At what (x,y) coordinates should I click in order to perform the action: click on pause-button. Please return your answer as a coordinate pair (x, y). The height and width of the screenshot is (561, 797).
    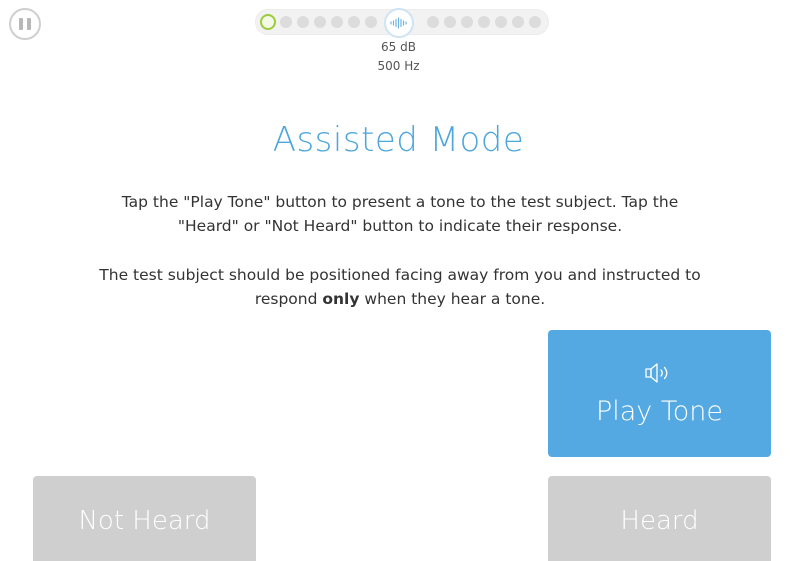
    Looking at the image, I should click on (25, 24).